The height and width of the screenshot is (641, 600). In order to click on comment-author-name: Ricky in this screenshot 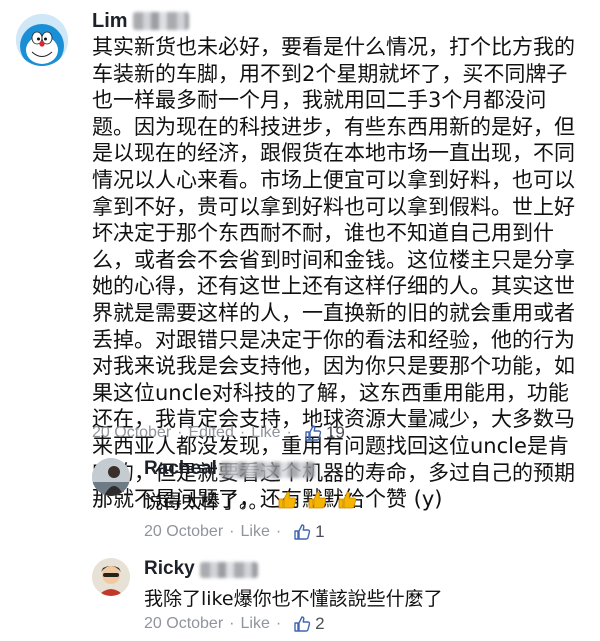, I will do `click(169, 569)`.